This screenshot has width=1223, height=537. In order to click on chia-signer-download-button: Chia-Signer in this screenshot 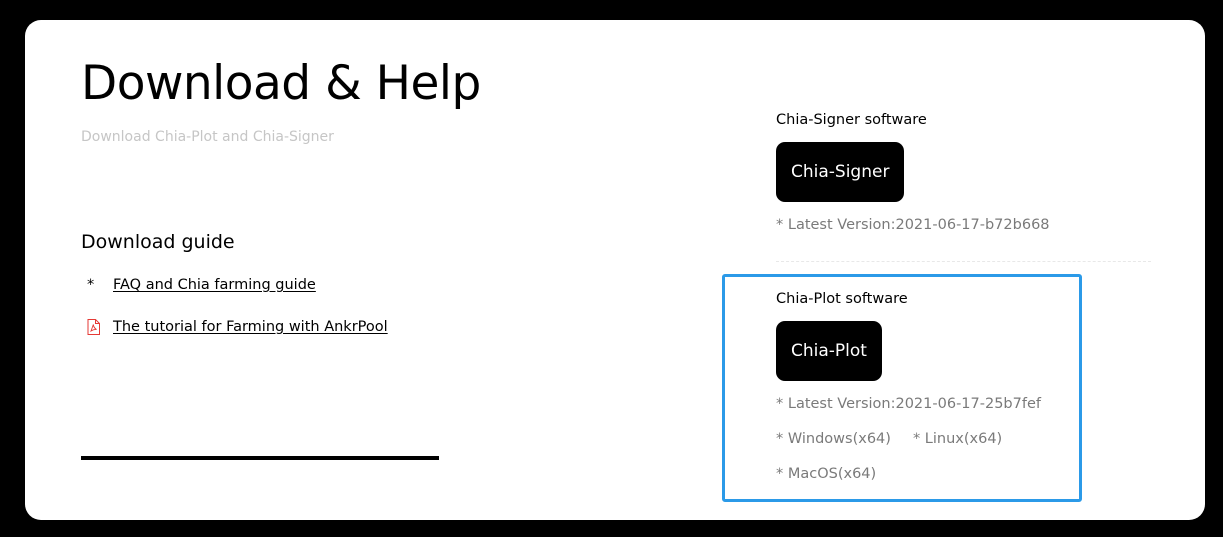, I will do `click(840, 172)`.